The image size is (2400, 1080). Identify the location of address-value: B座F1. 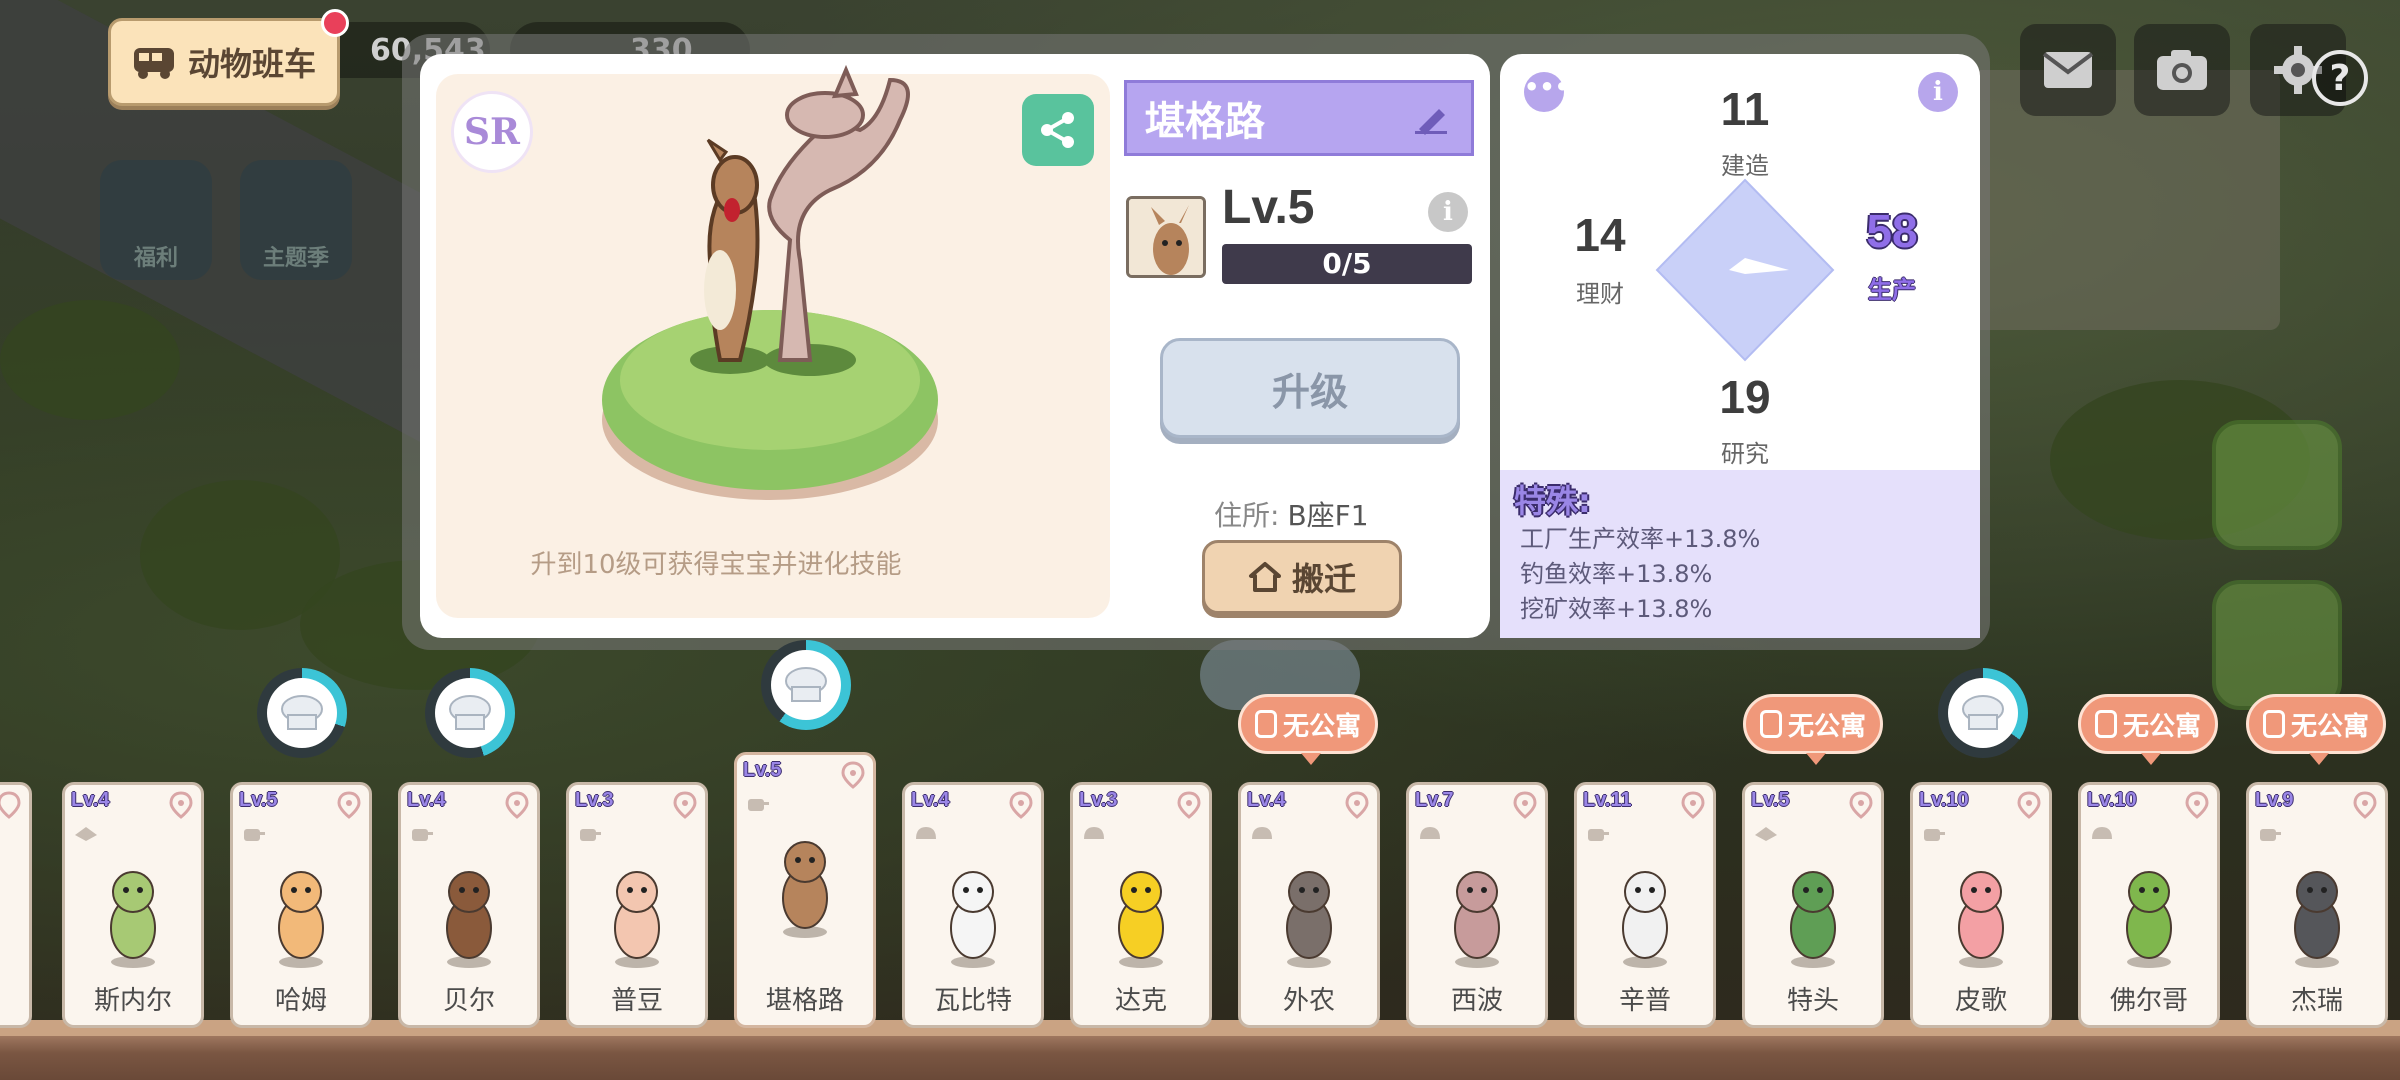
(1328, 515).